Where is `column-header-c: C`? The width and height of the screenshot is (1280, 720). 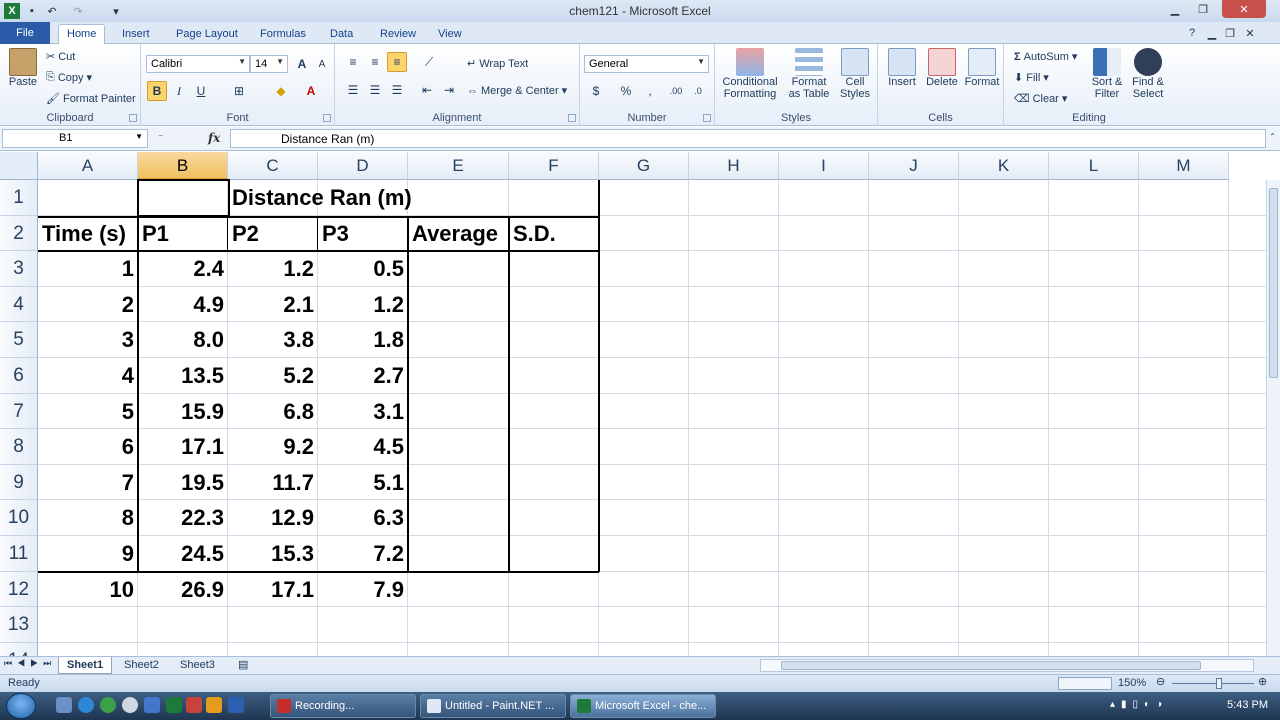
column-header-c: C is located at coordinates (273, 166).